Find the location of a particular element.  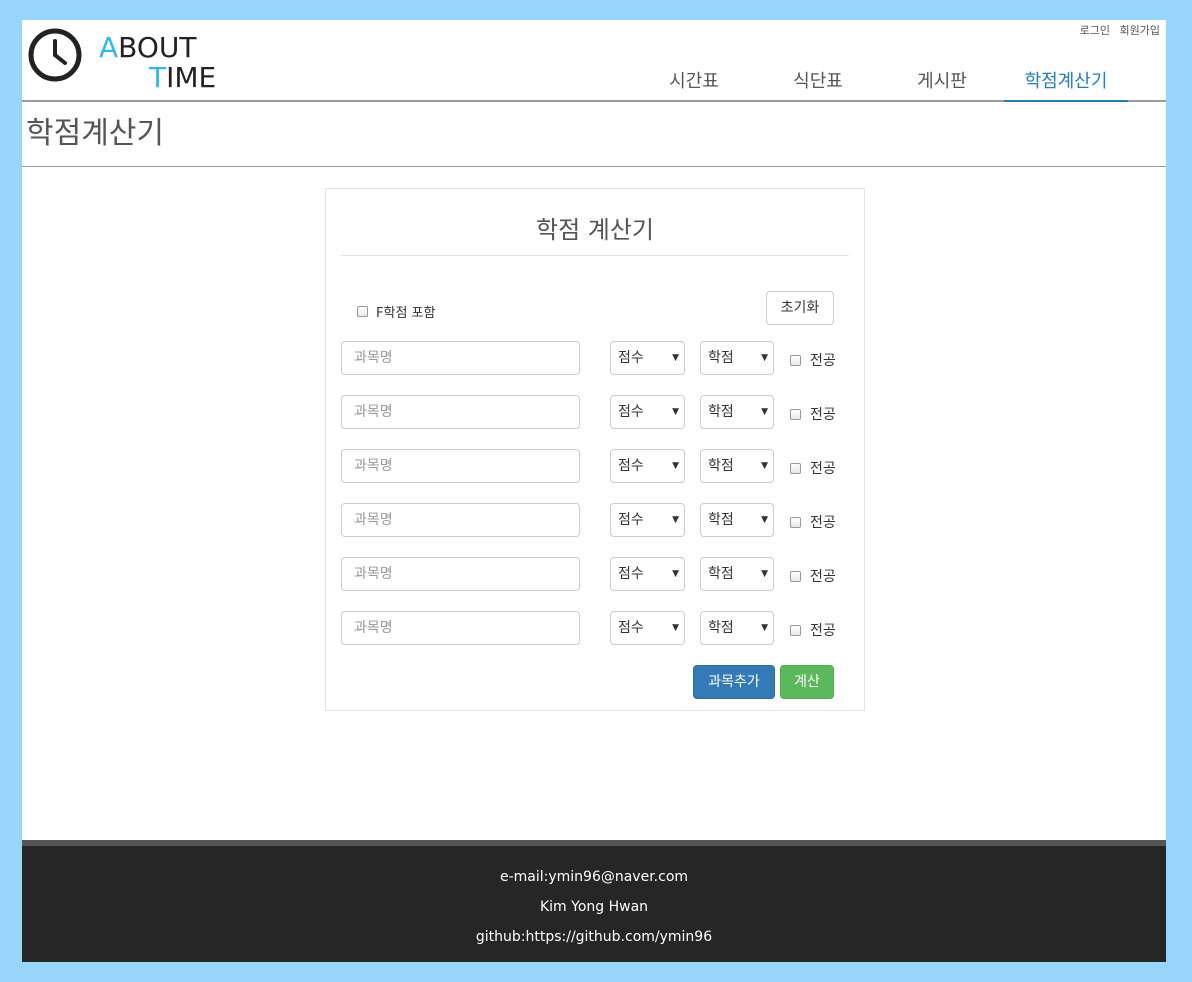

main-nav: 시간표 식단표 게시판 학점계산기 is located at coordinates (880, 85).